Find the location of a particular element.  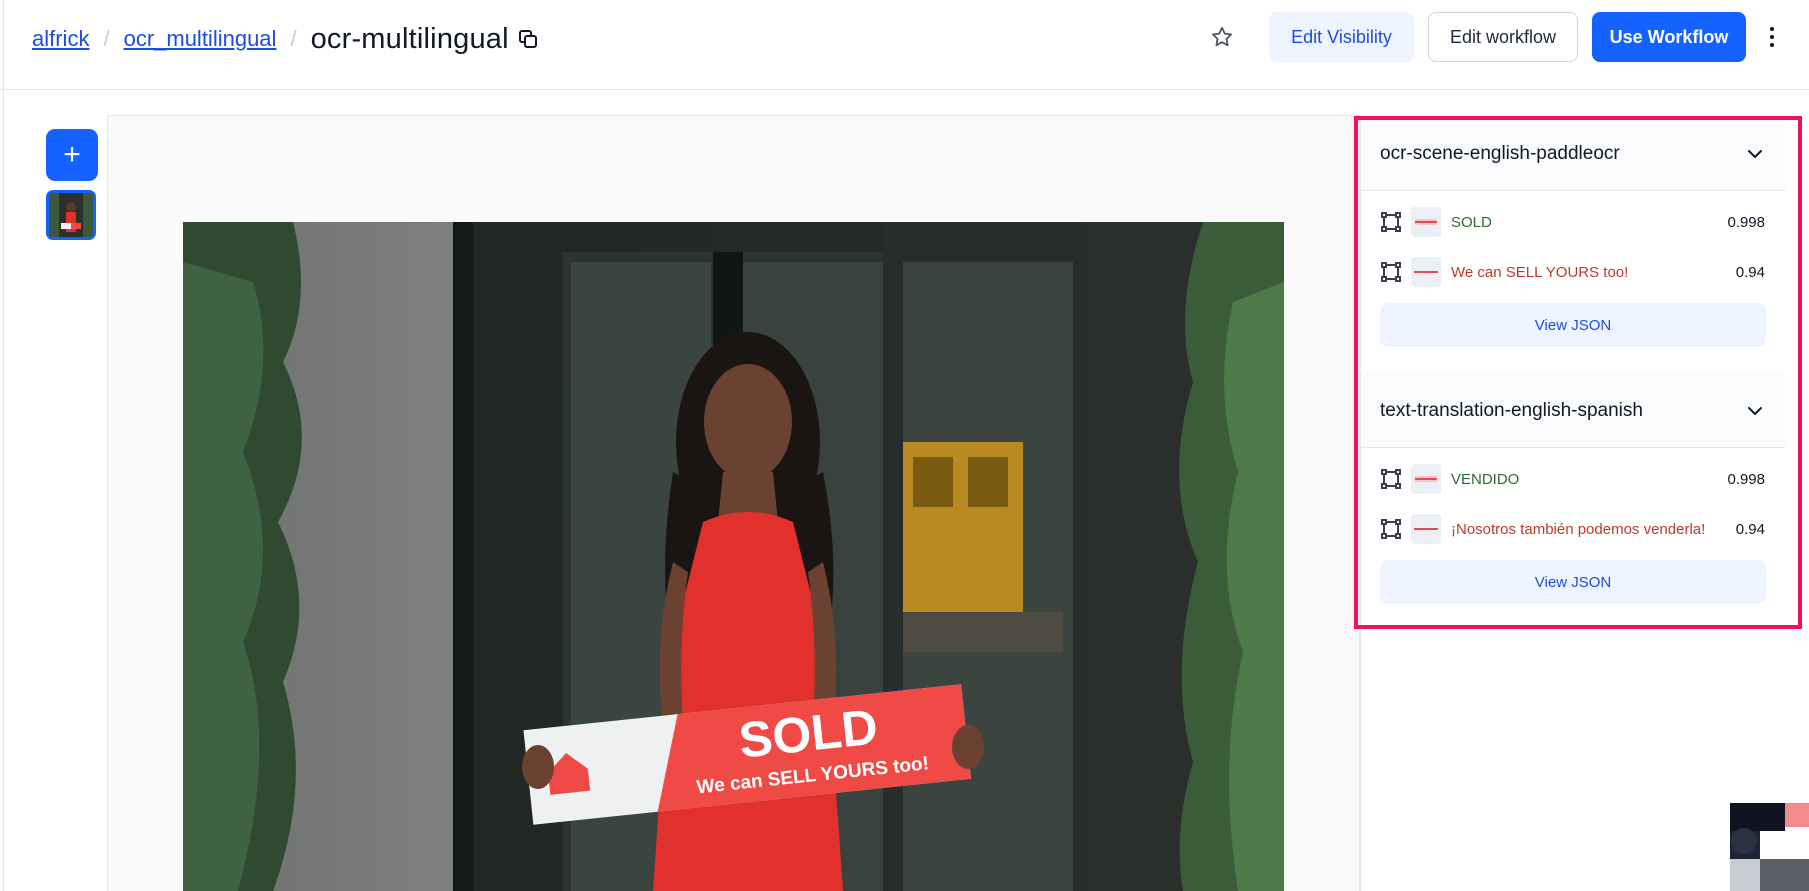

star-button is located at coordinates (1222, 37).